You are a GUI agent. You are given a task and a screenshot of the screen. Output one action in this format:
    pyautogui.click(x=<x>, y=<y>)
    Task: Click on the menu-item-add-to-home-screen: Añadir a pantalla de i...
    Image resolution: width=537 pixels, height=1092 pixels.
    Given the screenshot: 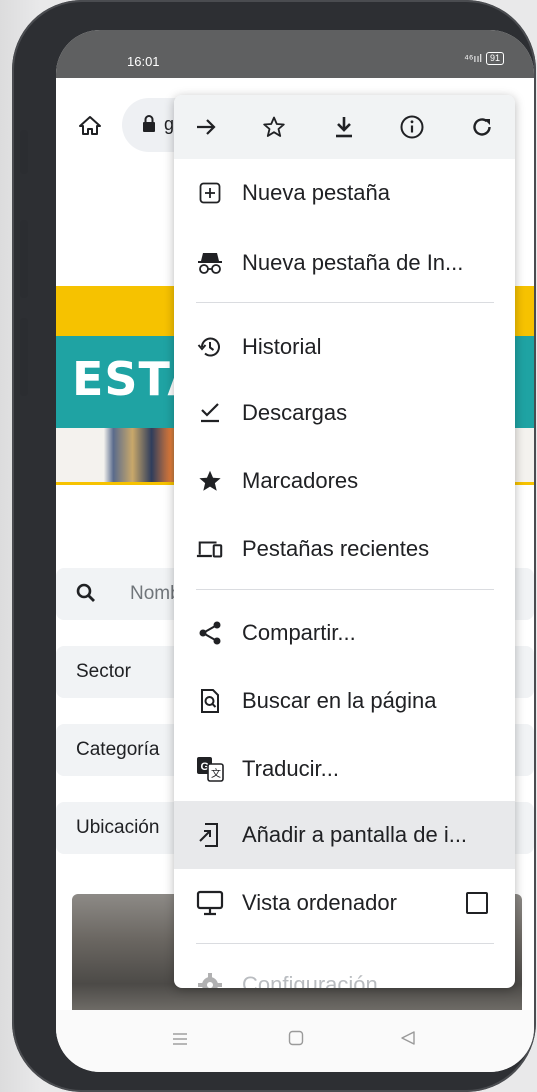 What is the action you would take?
    pyautogui.click(x=344, y=835)
    